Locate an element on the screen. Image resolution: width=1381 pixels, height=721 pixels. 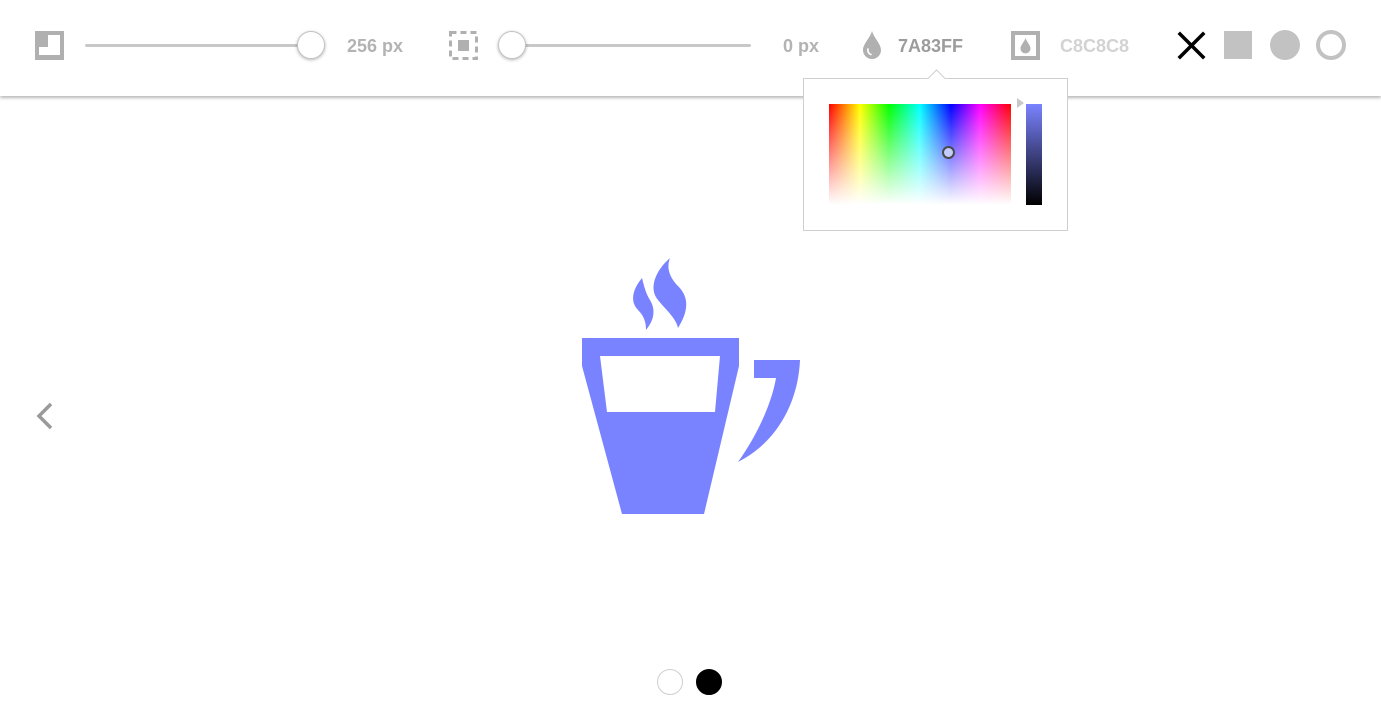
theme-dot-dark is located at coordinates (709, 682).